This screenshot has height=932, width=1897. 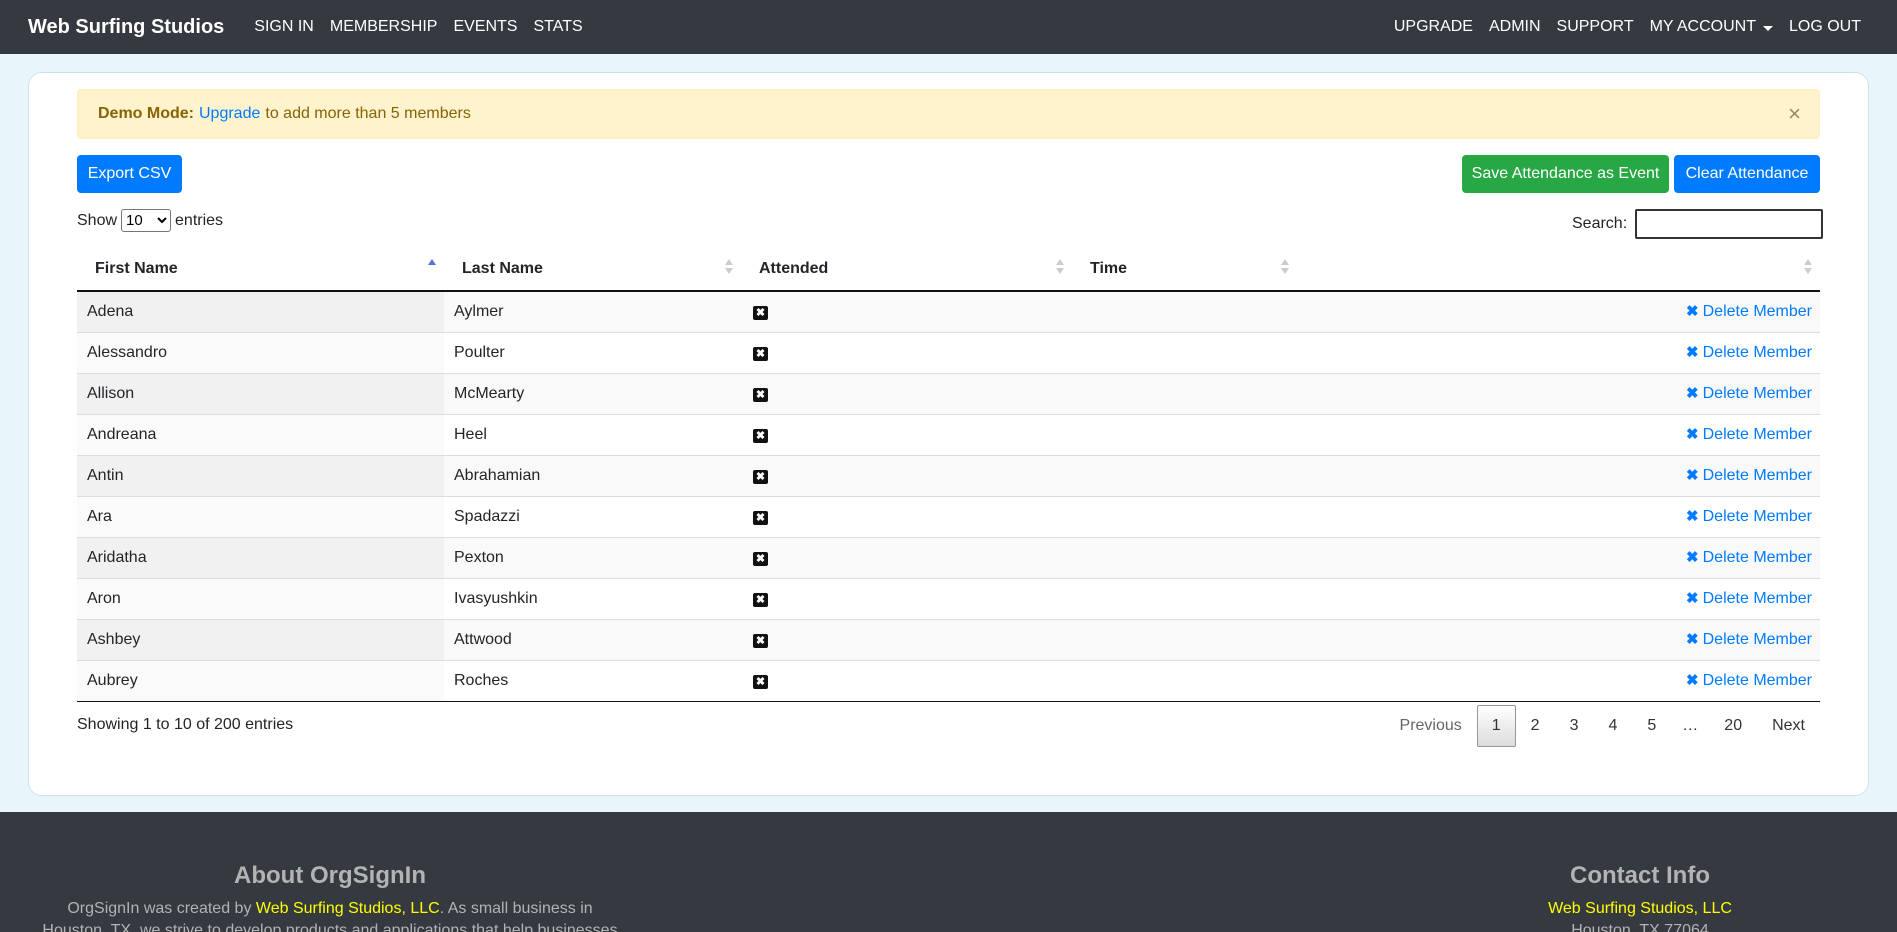 I want to click on header-first-name: First Name, so click(x=260, y=270).